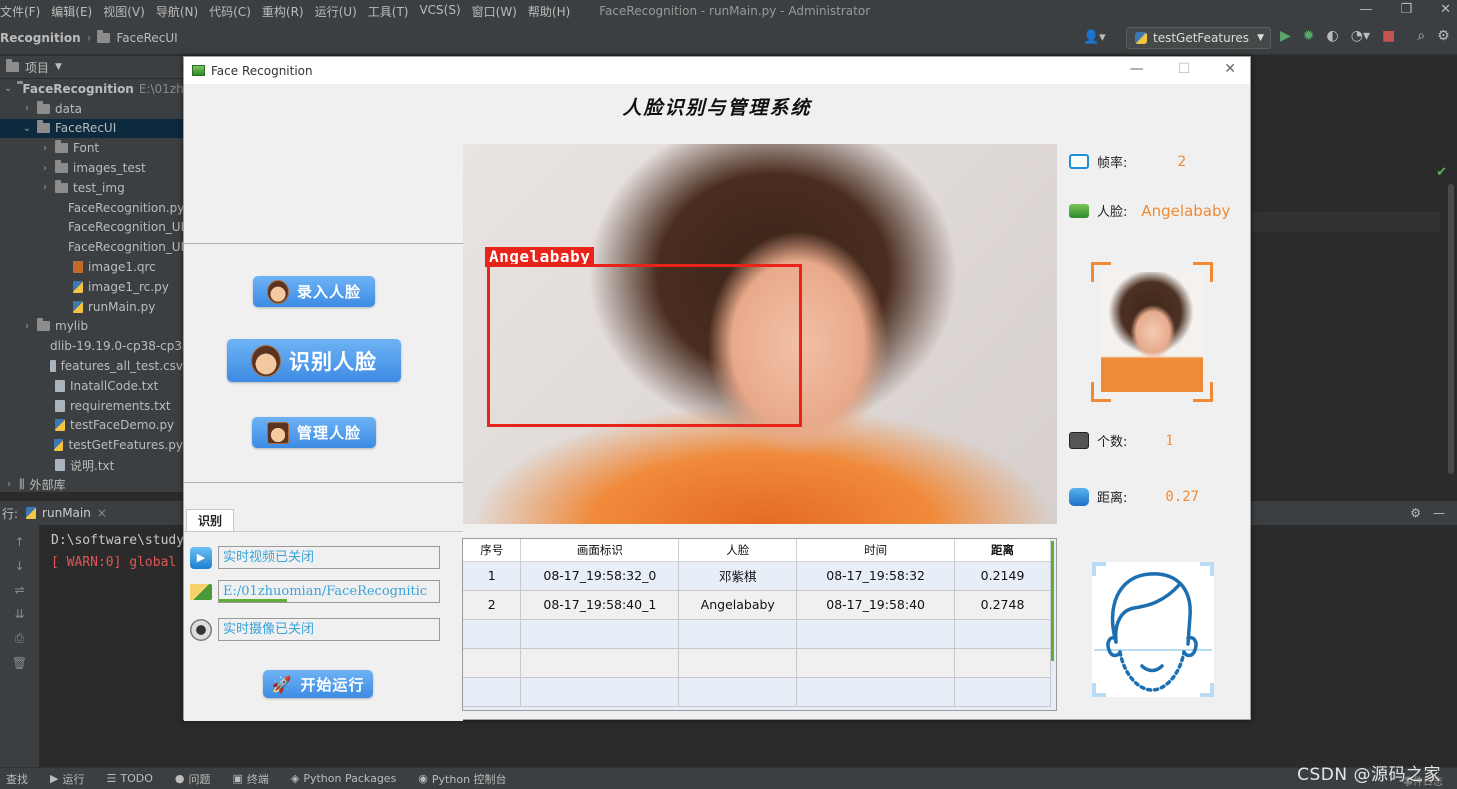 The width and height of the screenshot is (1457, 789). Describe the element at coordinates (201, 591) in the screenshot. I see `folder-open-icon` at that location.